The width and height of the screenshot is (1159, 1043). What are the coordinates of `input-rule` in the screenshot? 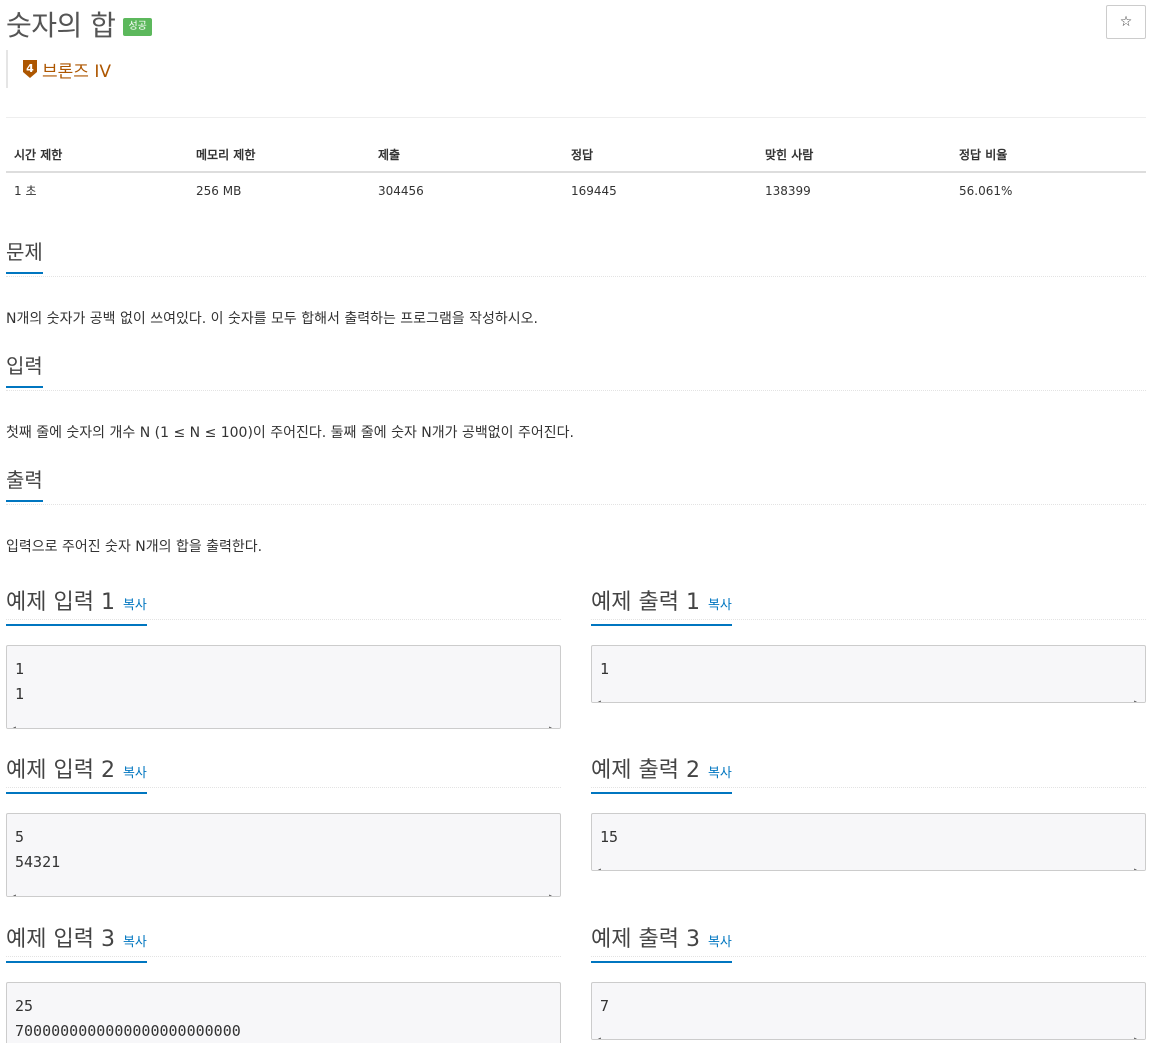 It's located at (576, 390).